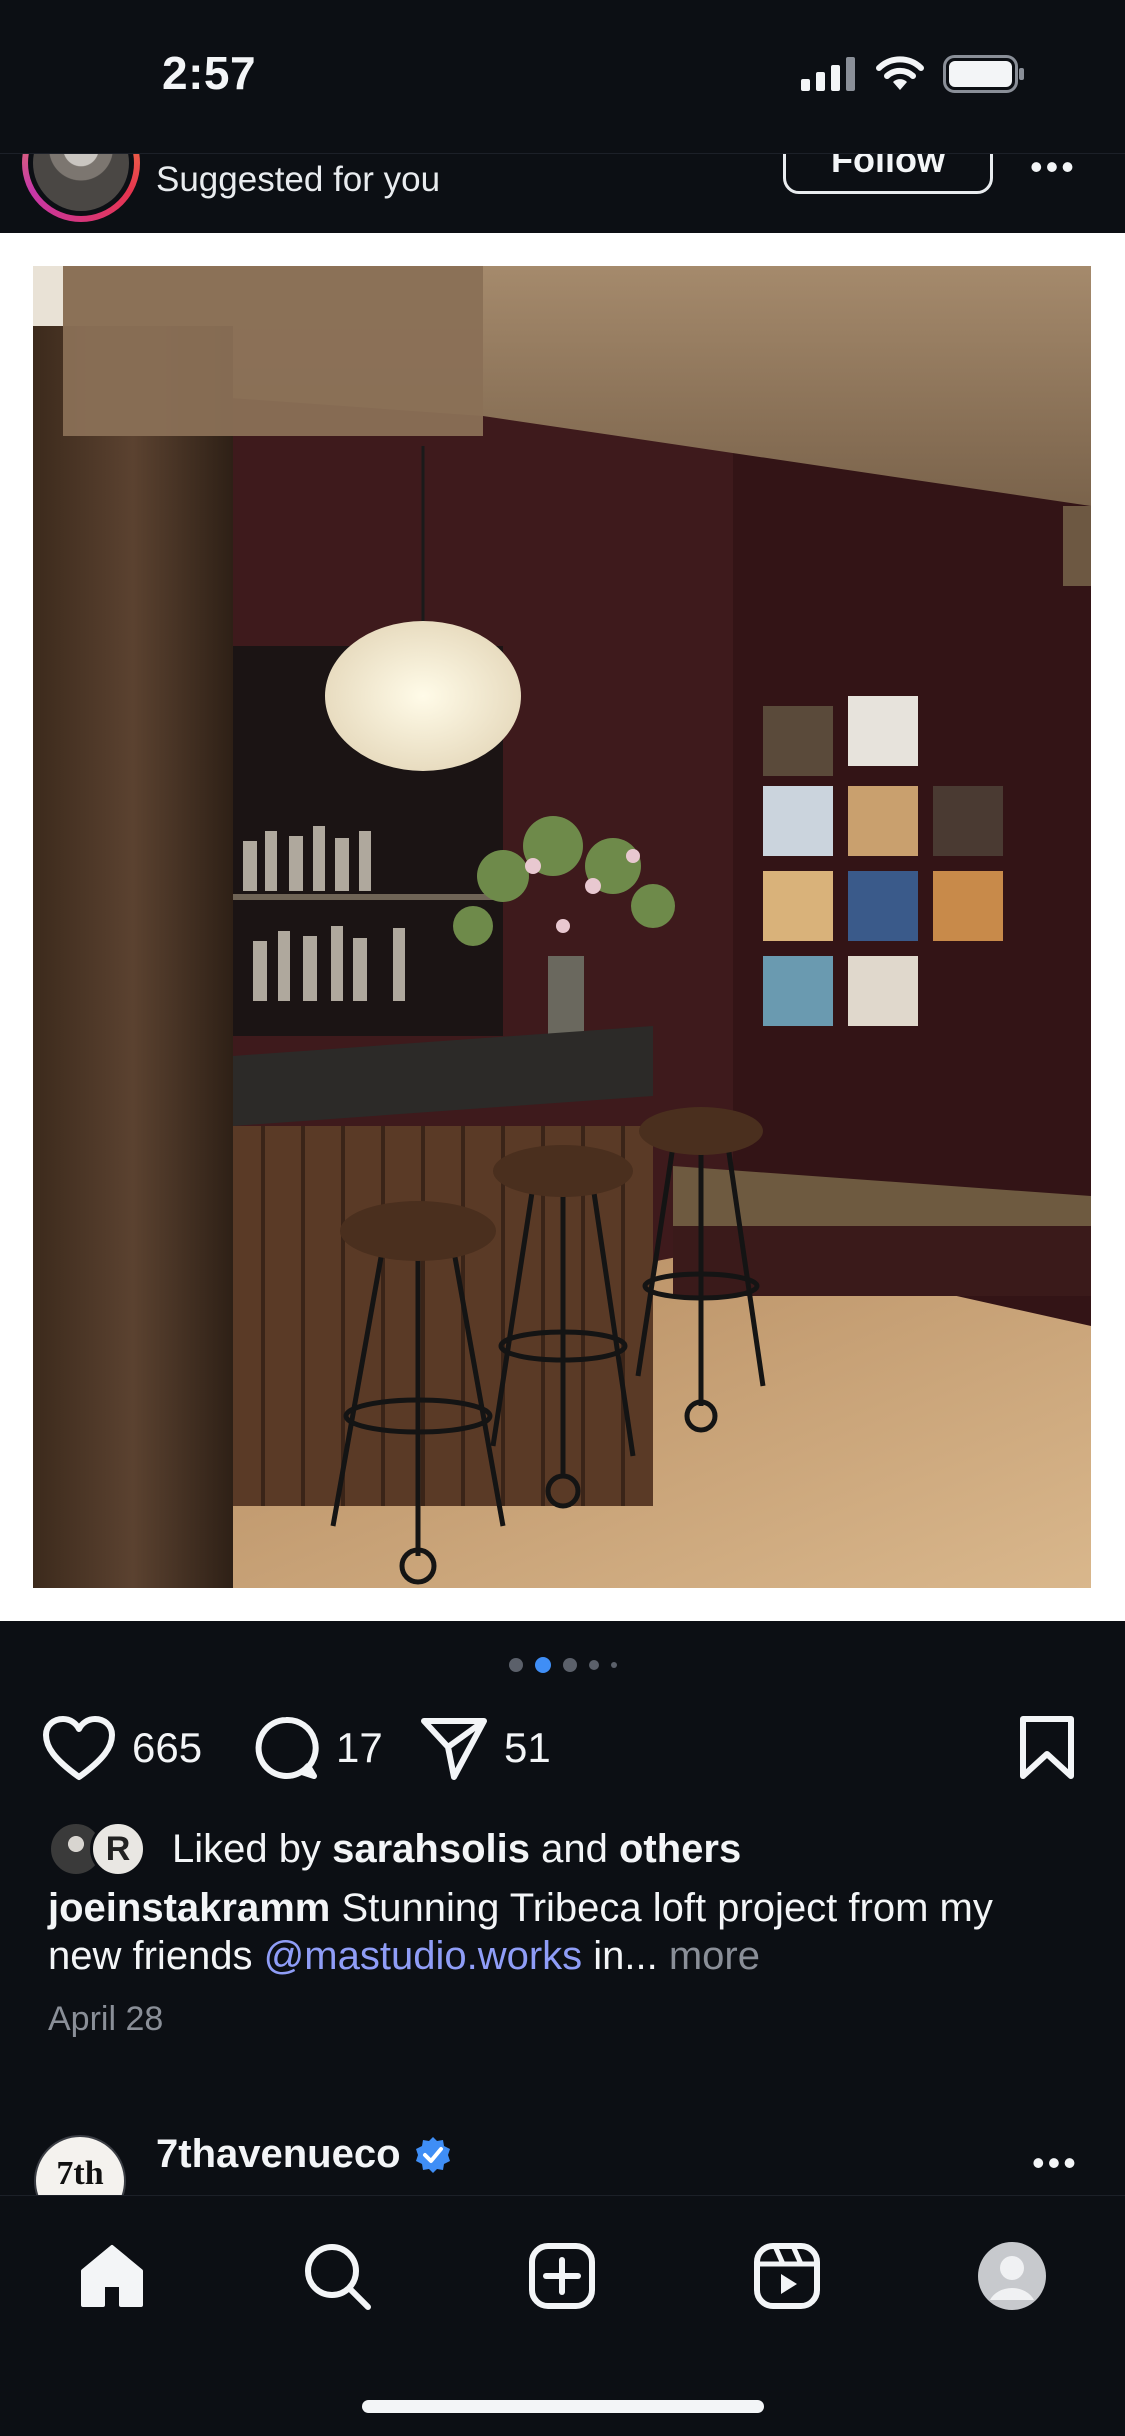 The height and width of the screenshot is (2436, 1125). What do you see at coordinates (80, 2165) in the screenshot?
I see `next-post-avatar: 7th` at bounding box center [80, 2165].